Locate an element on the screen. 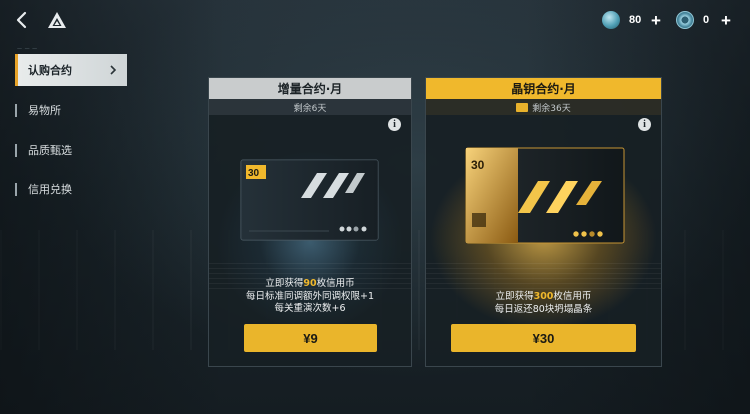 This screenshot has height=414, width=750. card-title: 晶钥合约·月 is located at coordinates (543, 88).